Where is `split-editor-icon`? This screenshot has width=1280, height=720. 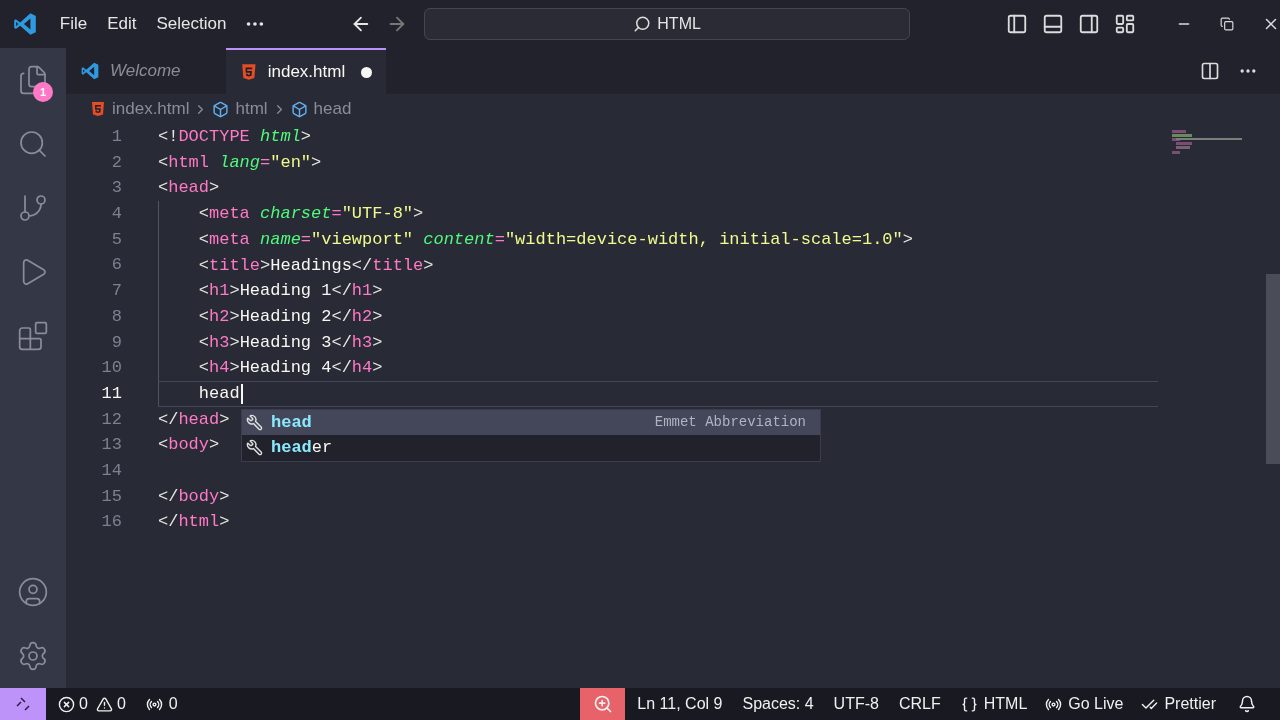
split-editor-icon is located at coordinates (1210, 71).